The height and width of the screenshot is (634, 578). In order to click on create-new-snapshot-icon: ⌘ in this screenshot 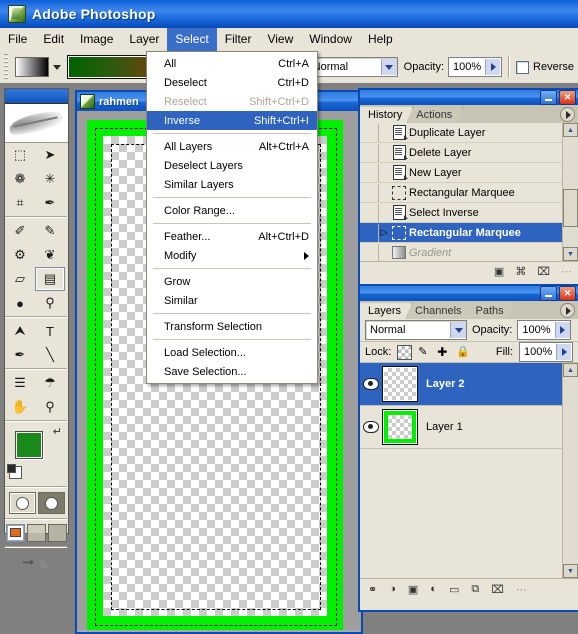, I will do `click(520, 271)`.